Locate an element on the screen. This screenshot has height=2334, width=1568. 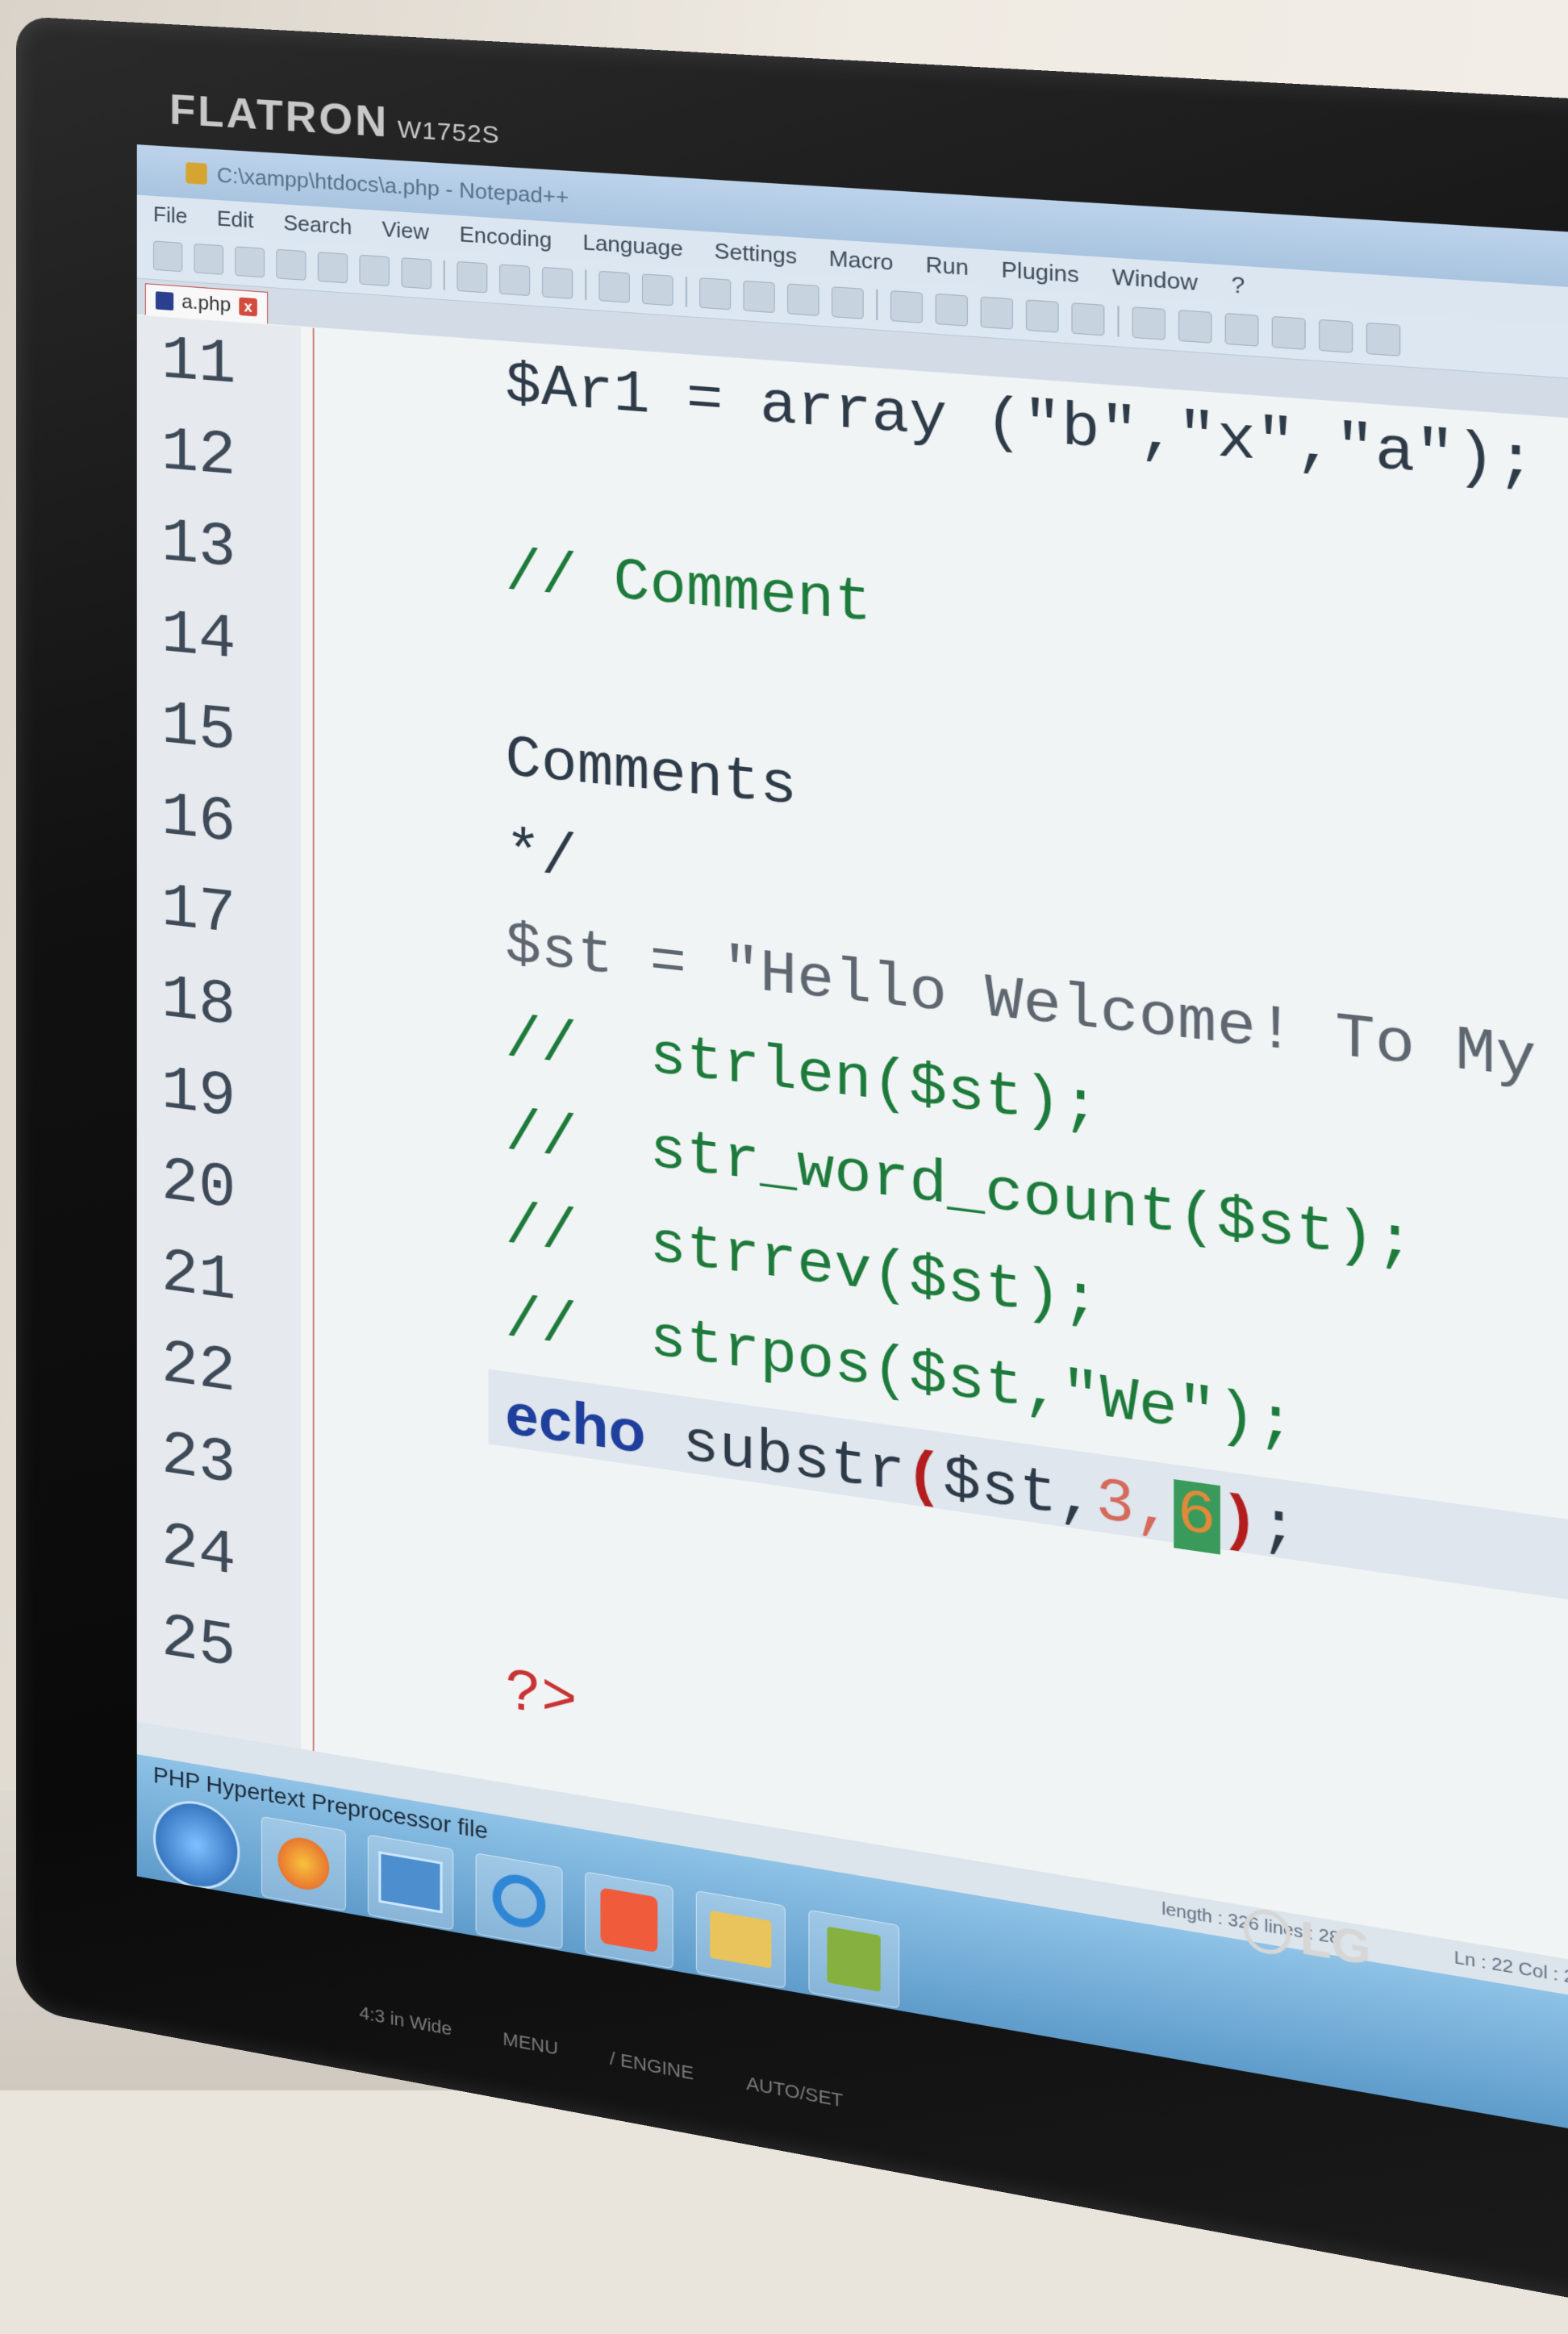
bezel-buttons: 4:3 in Wide MENU / ENGINE AUTO/SET is located at coordinates (601, 2057).